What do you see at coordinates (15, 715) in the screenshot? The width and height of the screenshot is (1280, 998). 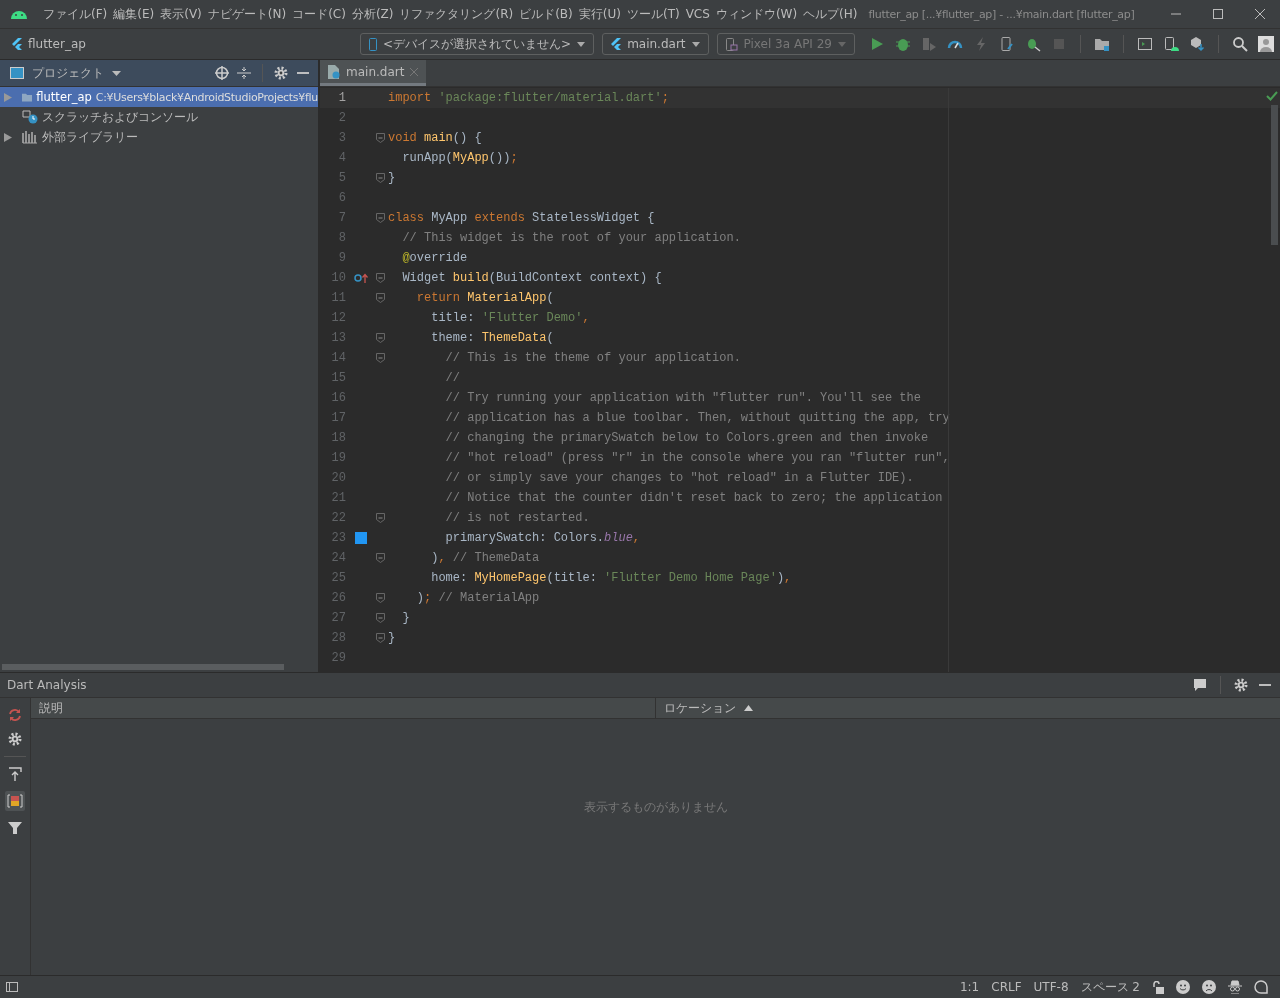 I see `refresh-icon` at bounding box center [15, 715].